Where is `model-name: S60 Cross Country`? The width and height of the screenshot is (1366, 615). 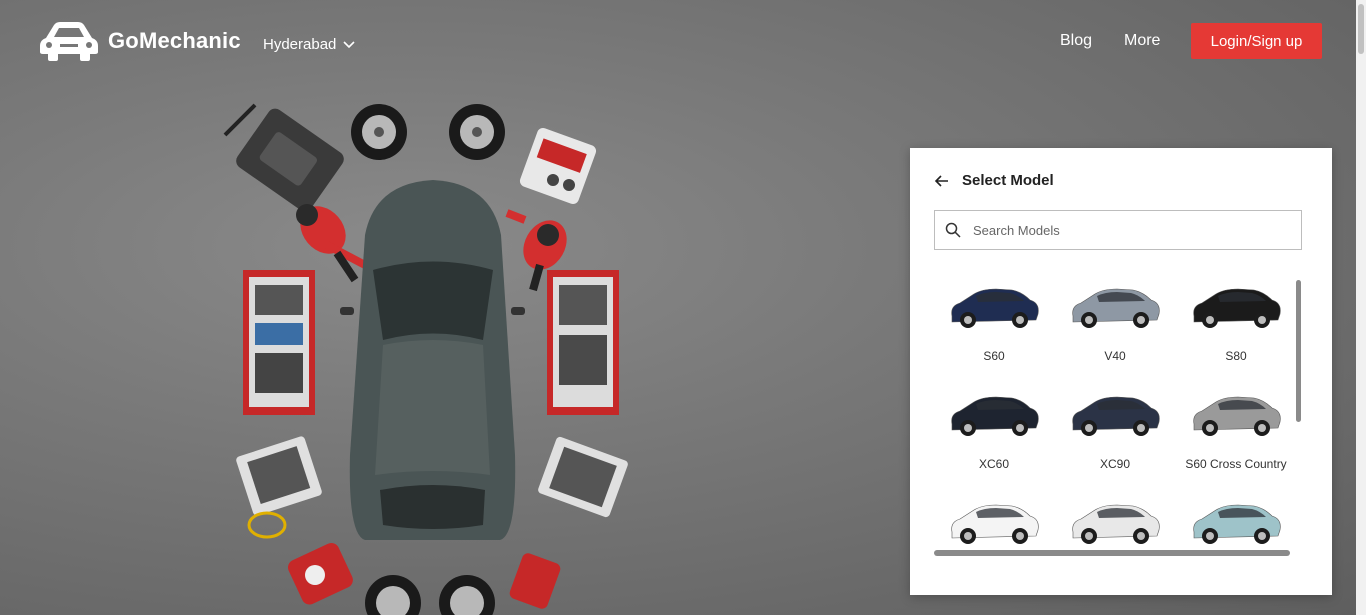 model-name: S60 Cross Country is located at coordinates (1236, 464).